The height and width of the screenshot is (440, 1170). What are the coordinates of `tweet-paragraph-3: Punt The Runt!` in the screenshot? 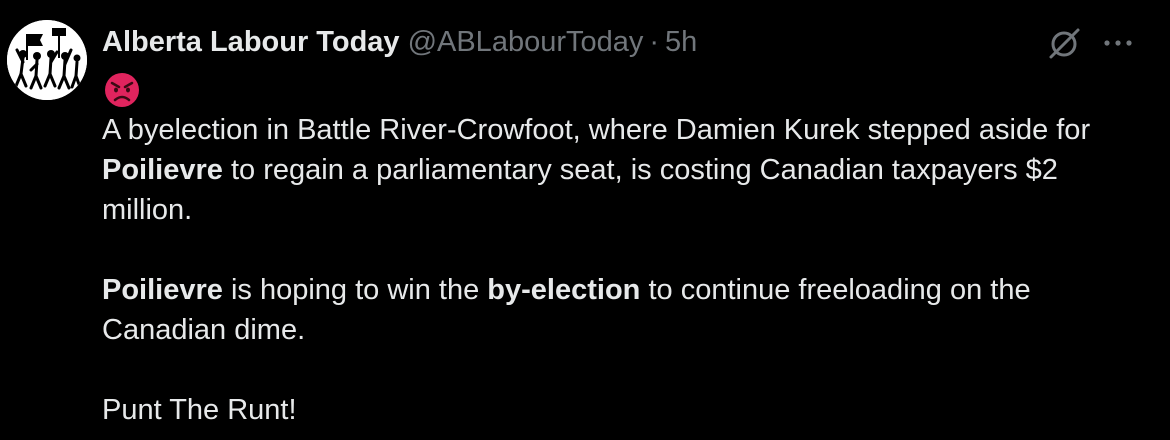 It's located at (199, 410).